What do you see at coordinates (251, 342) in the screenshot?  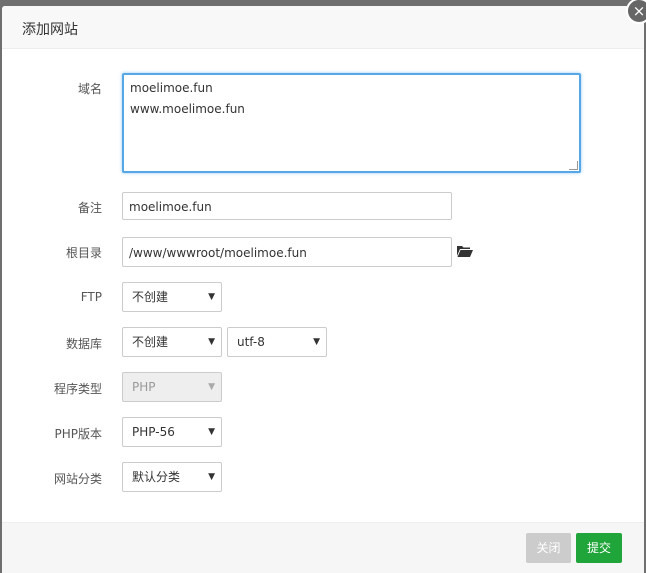 I see `charset-selected-value: utf-8` at bounding box center [251, 342].